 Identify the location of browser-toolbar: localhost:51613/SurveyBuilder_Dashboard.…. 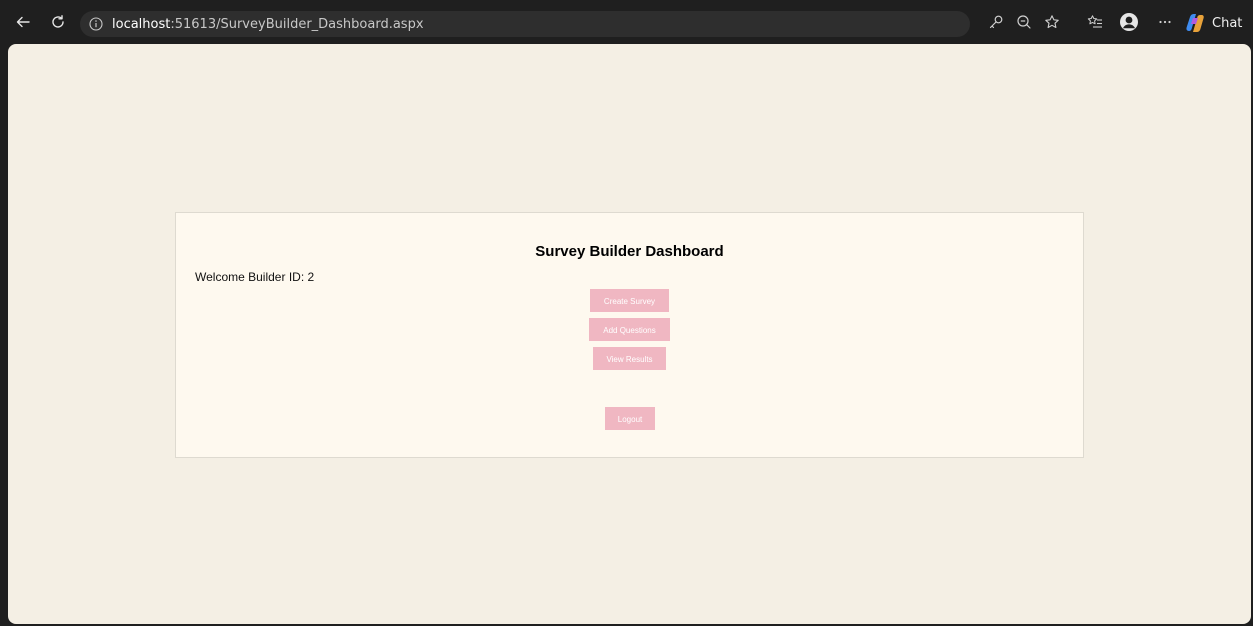
(626, 22).